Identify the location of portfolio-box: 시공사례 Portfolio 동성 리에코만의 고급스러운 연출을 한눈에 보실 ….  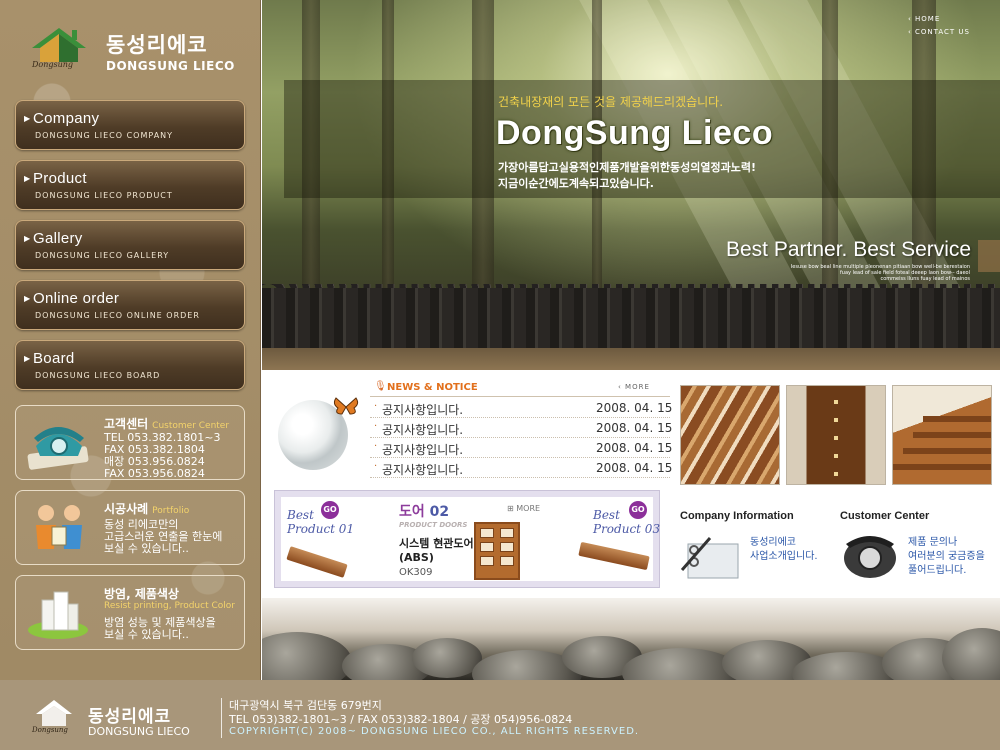
(130, 527).